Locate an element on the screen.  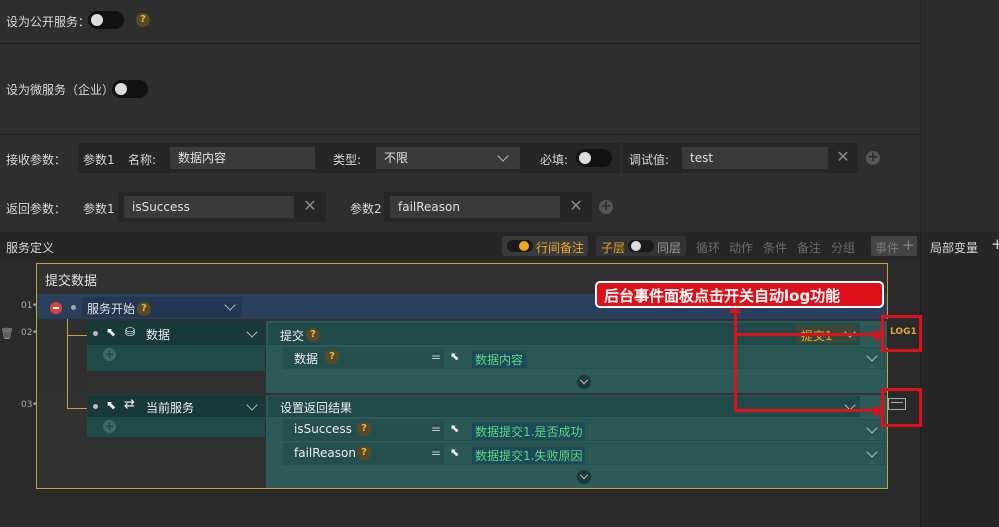
return-param1-index: 参数1 is located at coordinates (99, 209).